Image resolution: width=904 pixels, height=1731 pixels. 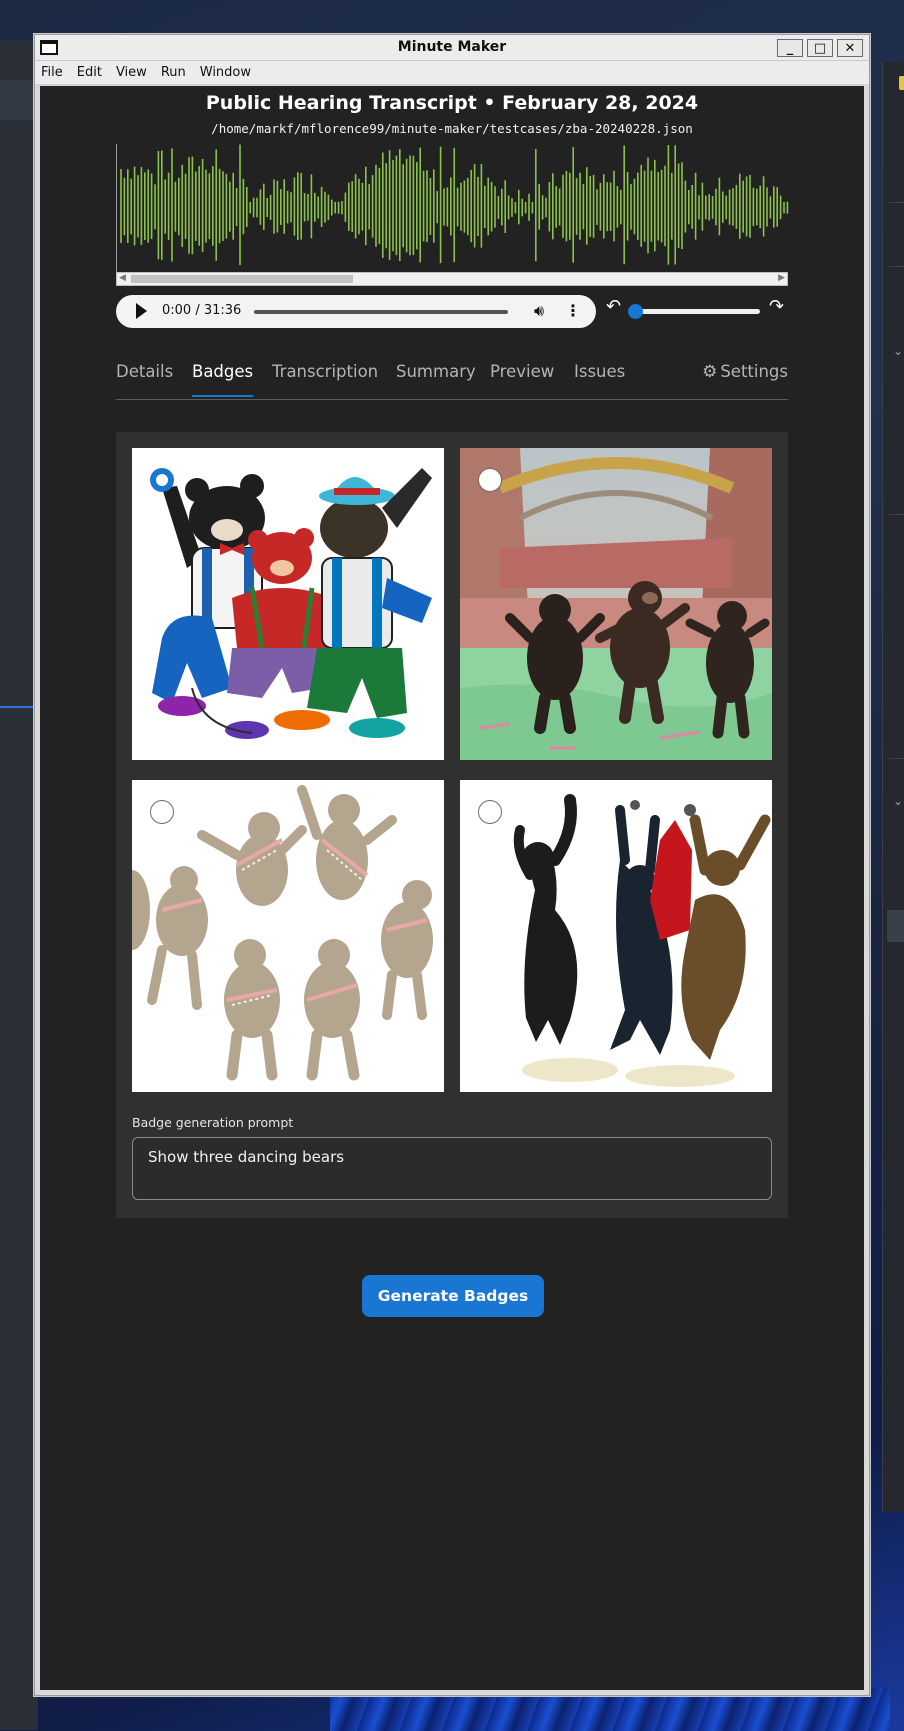 What do you see at coordinates (202, 310) in the screenshot?
I see `playback-time: 0:00 / 31:36` at bounding box center [202, 310].